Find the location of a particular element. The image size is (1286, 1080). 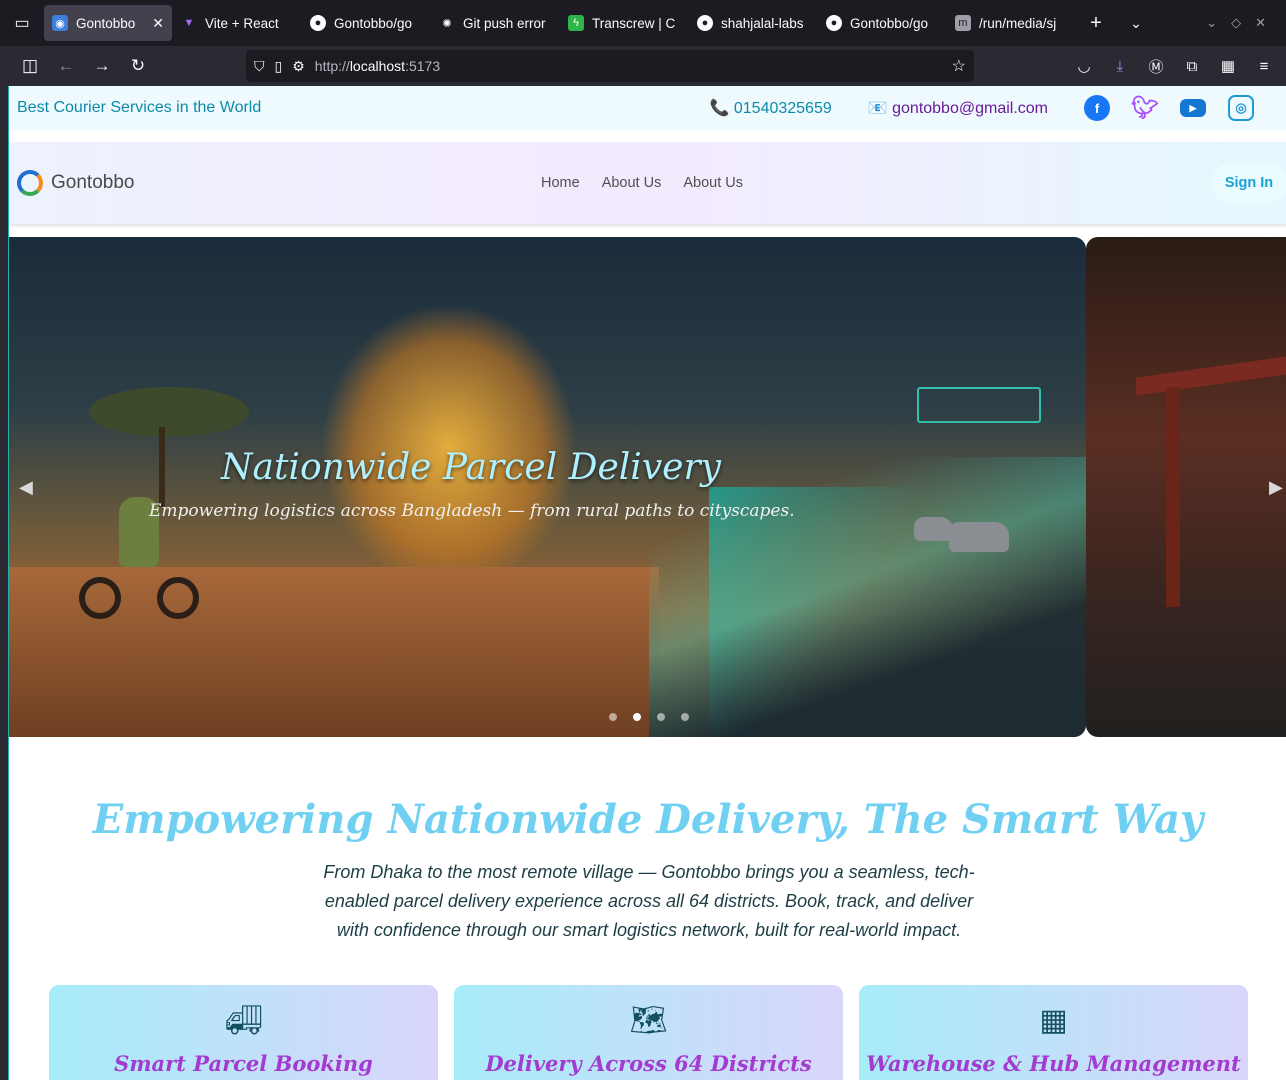

tab-github-2: ● shahjalal-labs is located at coordinates (753, 23).